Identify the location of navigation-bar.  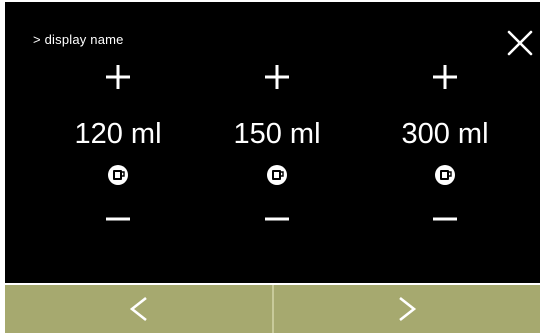
(272, 309).